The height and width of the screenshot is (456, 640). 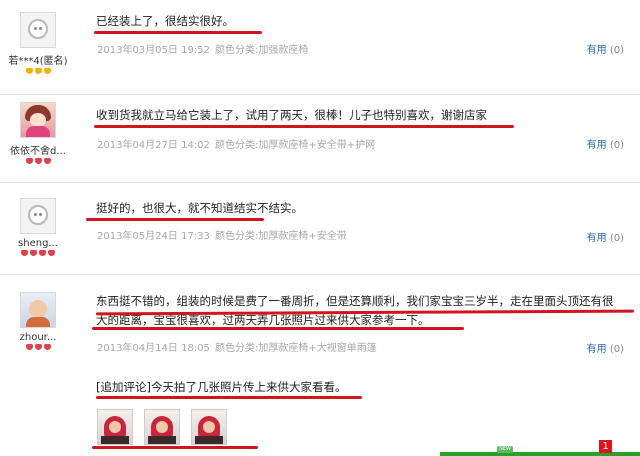 What do you see at coordinates (296, 348) in the screenshot?
I see `review-spec: 颜色分类:加厚款座椅+大视窗单雨篷` at bounding box center [296, 348].